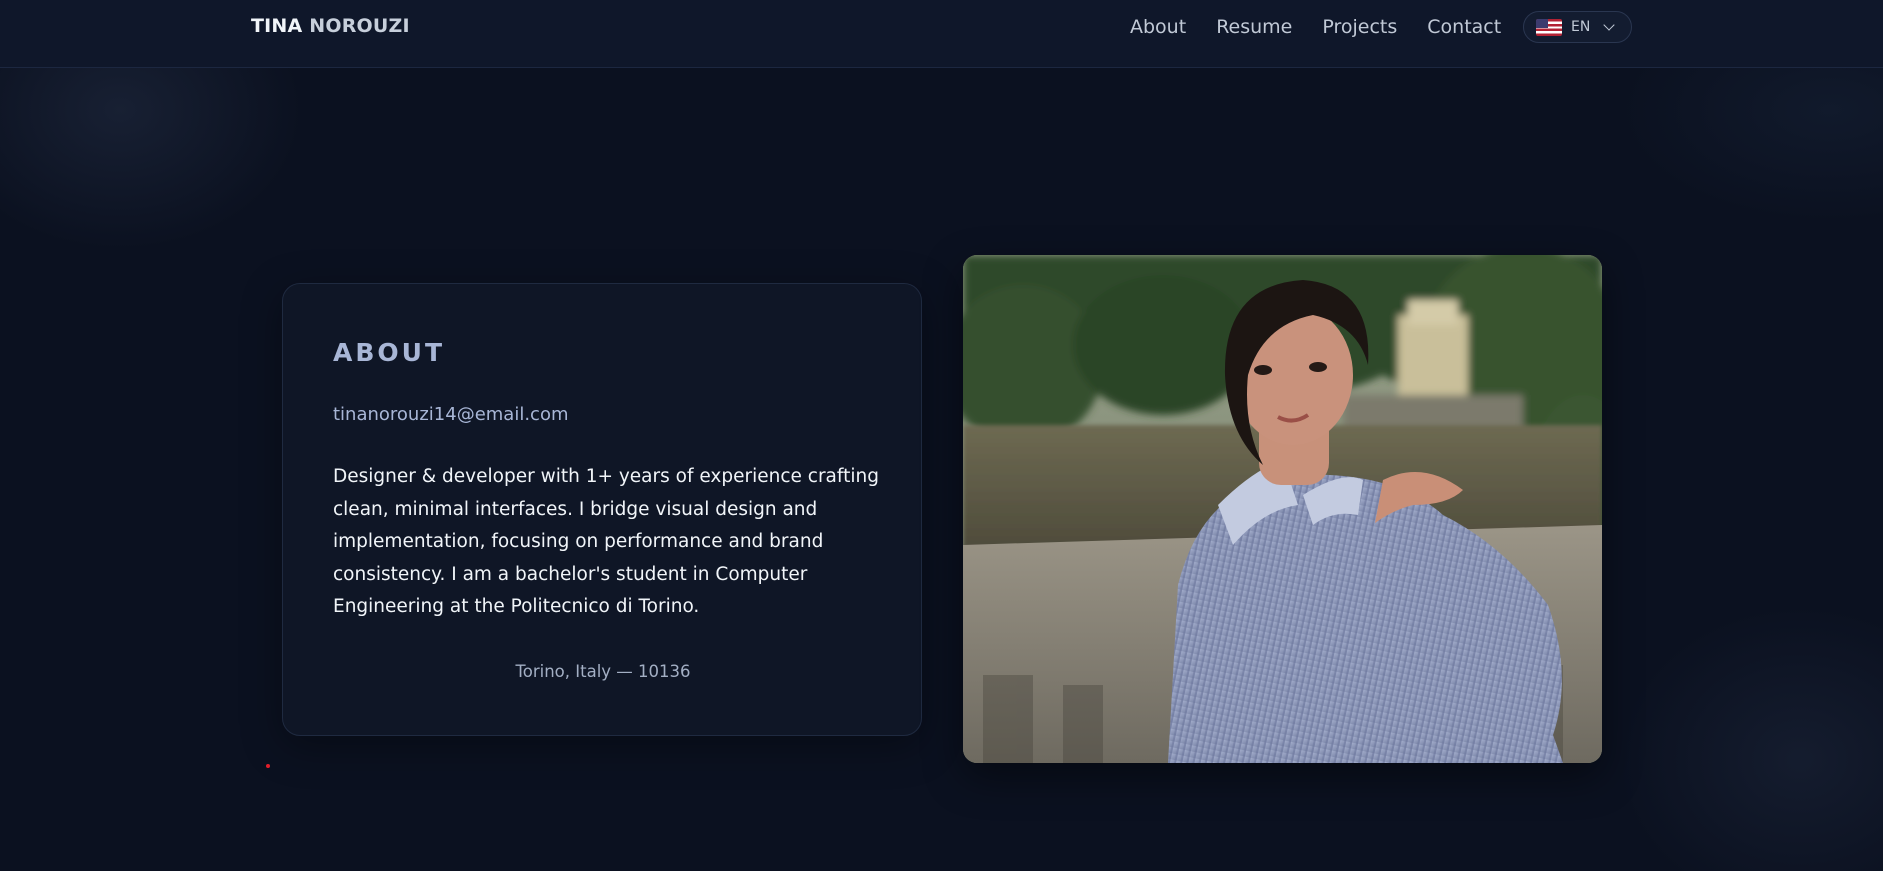 This screenshot has height=871, width=1883. I want to click on main-nav: About Resume Projects Contact, so click(1315, 27).